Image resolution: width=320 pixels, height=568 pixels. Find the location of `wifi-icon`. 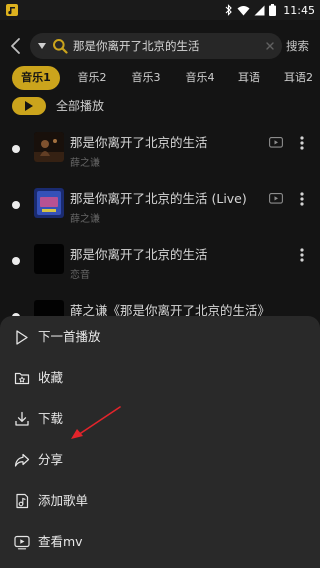

wifi-icon is located at coordinates (243, 10).